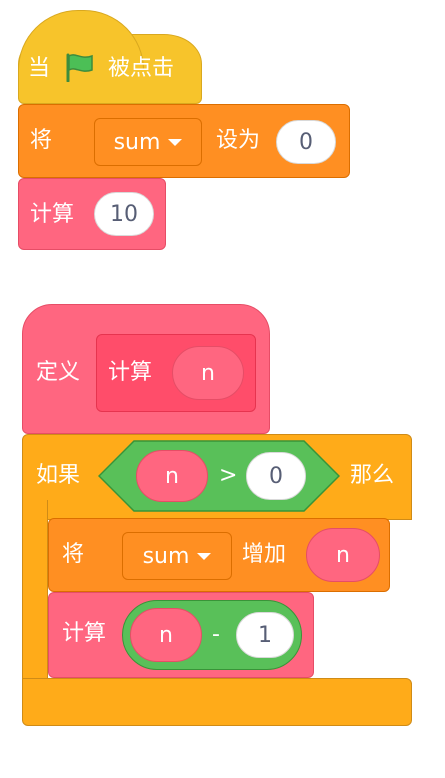 The image size is (445, 778). I want to click on change-value-n: n, so click(343, 555).